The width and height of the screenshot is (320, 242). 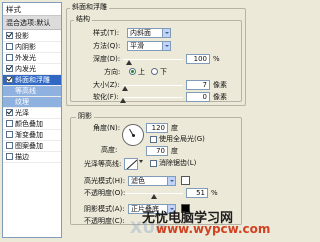 What do you see at coordinates (107, 46) in the screenshot?
I see `technique-label: 方法(Q):` at bounding box center [107, 46].